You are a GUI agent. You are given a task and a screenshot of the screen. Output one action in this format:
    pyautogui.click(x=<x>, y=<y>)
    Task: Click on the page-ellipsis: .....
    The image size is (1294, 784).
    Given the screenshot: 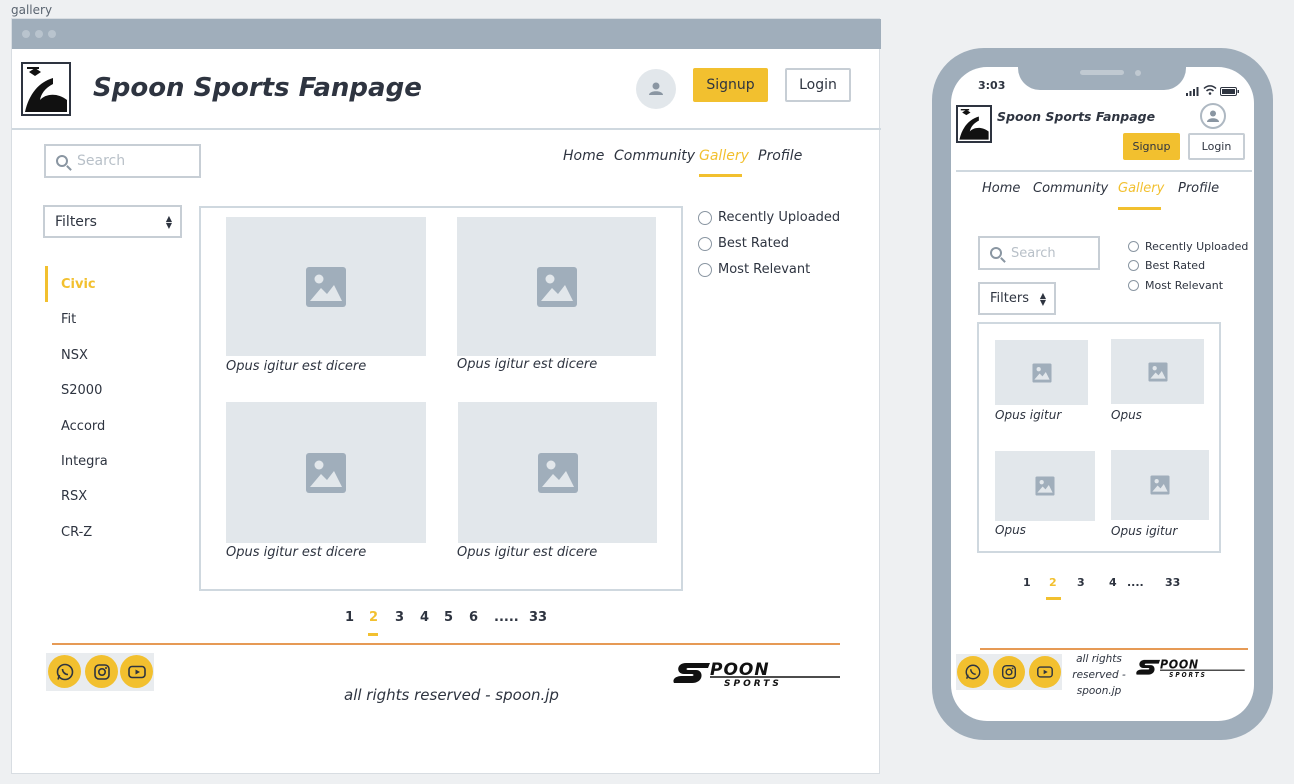 What is the action you would take?
    pyautogui.click(x=506, y=617)
    